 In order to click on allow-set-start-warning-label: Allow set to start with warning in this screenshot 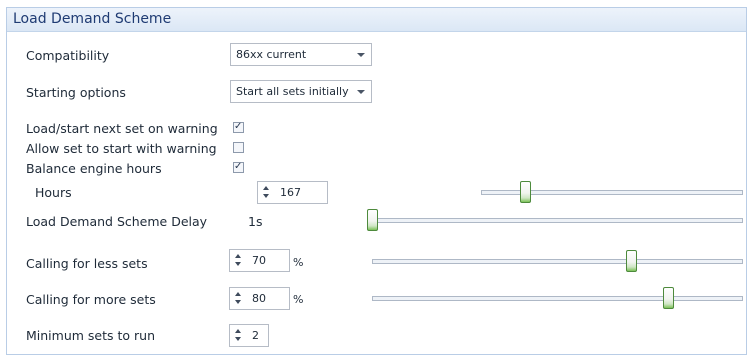, I will do `click(121, 148)`.